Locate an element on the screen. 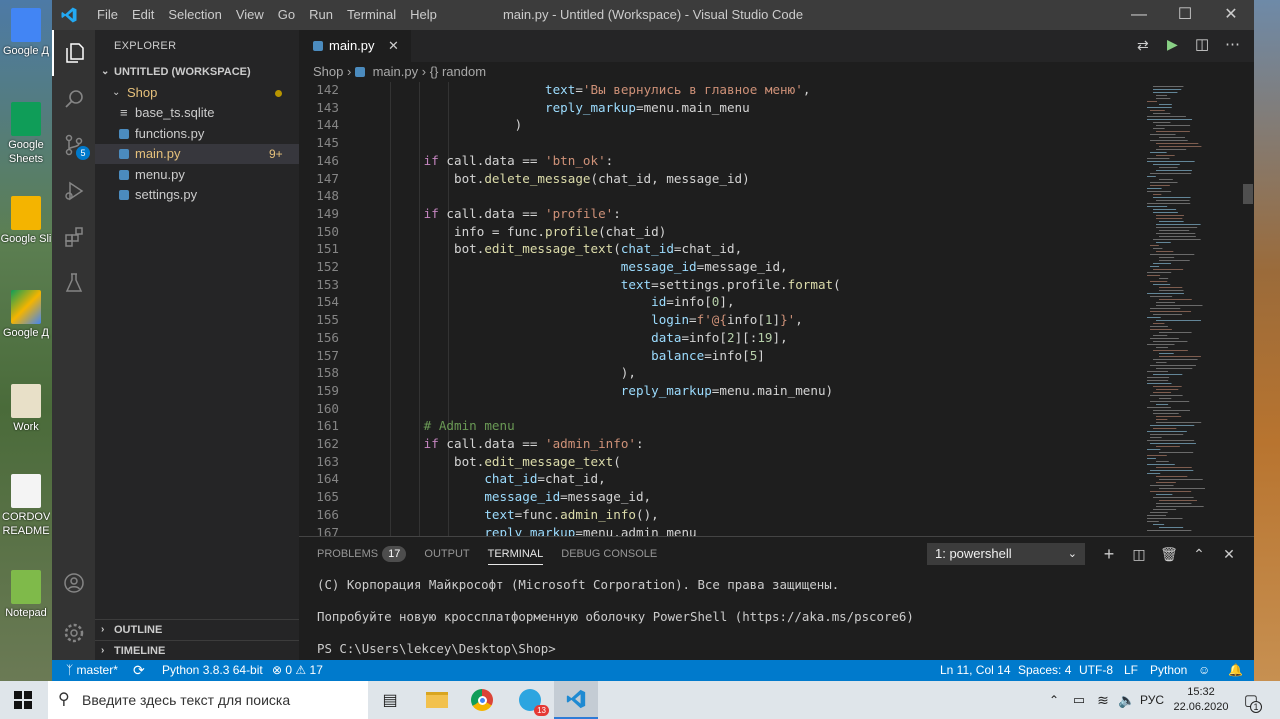  problems-status: ⊗ 0 ⚠ 17 is located at coordinates (297, 670).